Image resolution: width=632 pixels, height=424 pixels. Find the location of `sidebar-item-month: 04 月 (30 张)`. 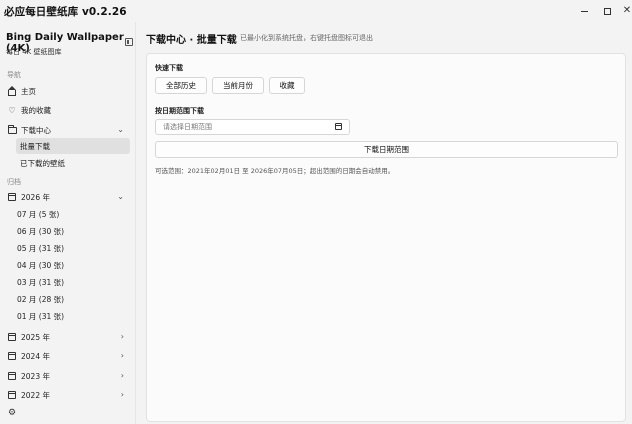

sidebar-item-month: 04 月 (30 张) is located at coordinates (40, 265).